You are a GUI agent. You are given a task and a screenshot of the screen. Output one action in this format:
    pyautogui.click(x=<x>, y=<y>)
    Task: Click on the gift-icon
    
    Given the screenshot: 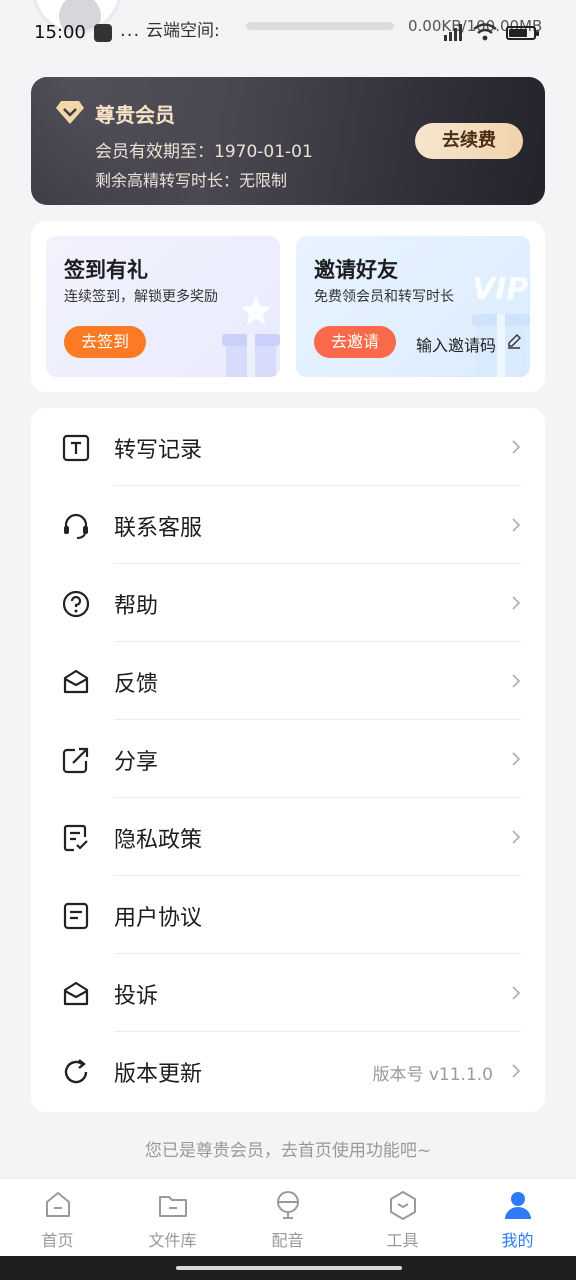 What is the action you would take?
    pyautogui.click(x=251, y=336)
    